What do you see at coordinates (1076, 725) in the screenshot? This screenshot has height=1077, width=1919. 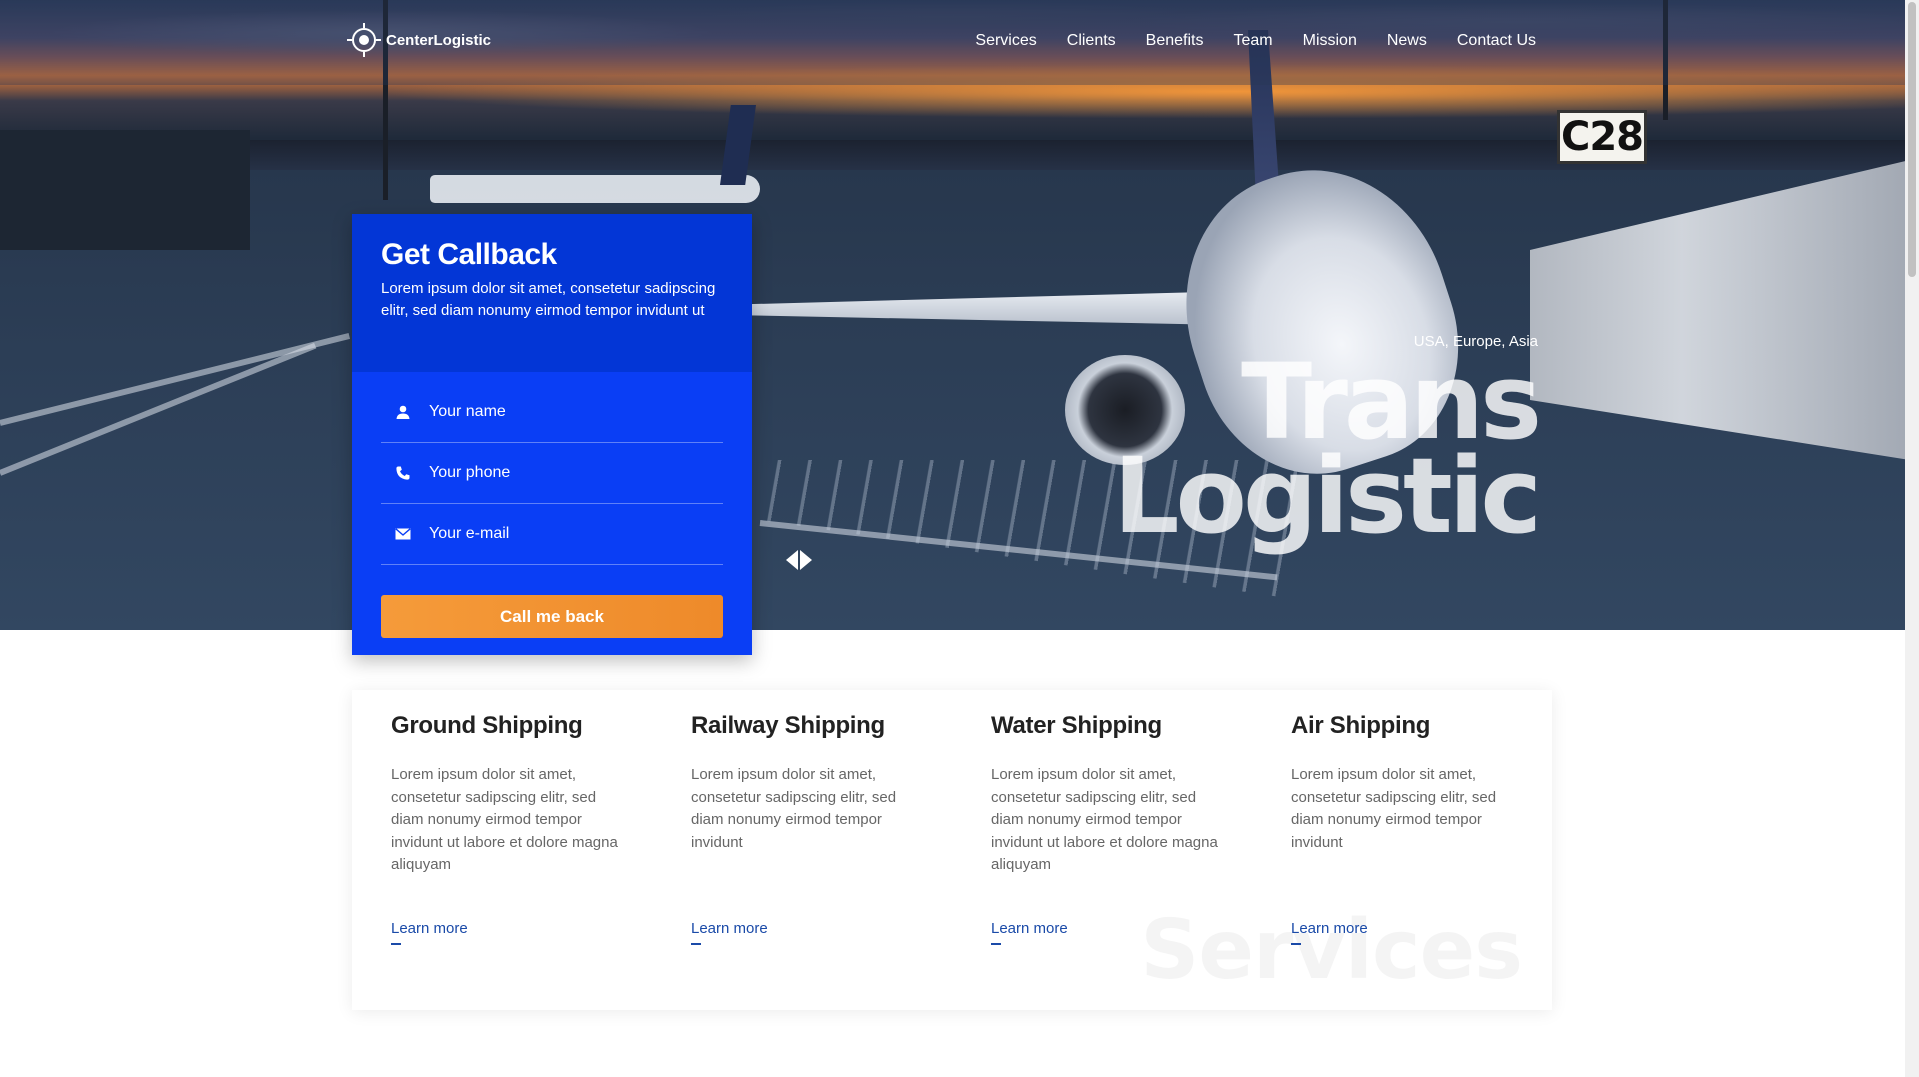 I see `service-title: Water Shipping` at bounding box center [1076, 725].